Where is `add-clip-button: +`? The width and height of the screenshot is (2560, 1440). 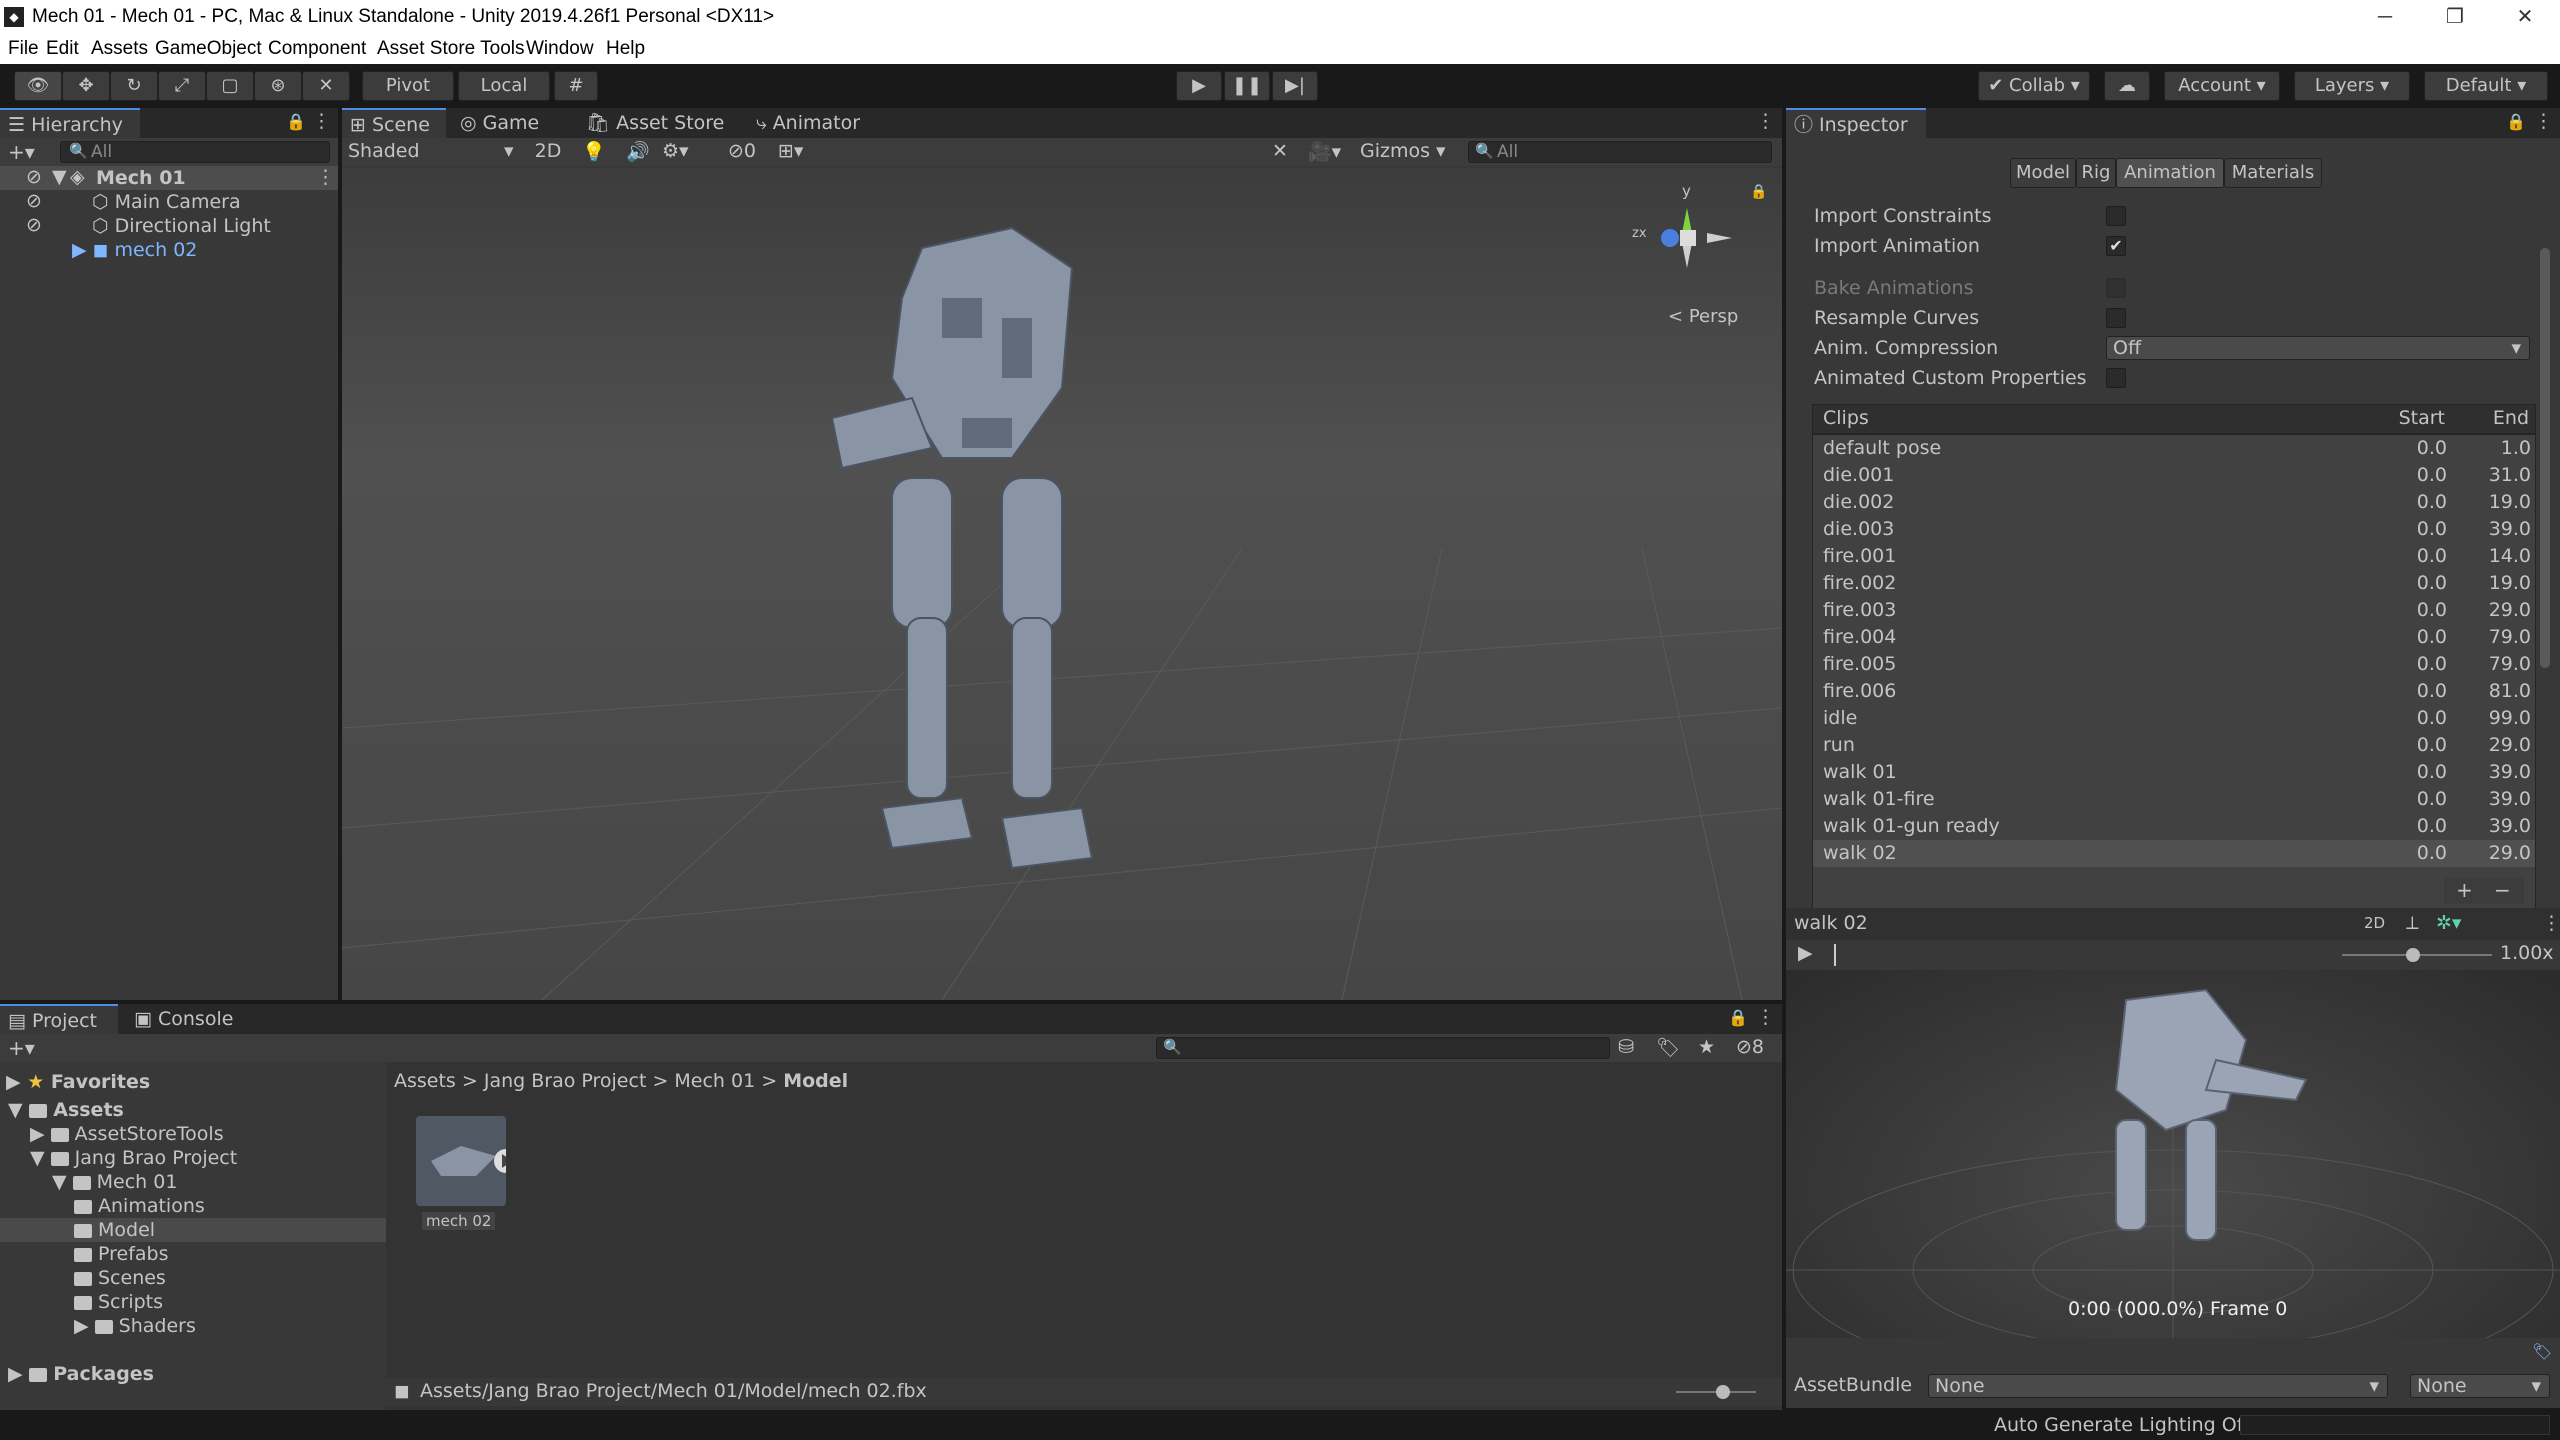 add-clip-button: + is located at coordinates (2464, 890).